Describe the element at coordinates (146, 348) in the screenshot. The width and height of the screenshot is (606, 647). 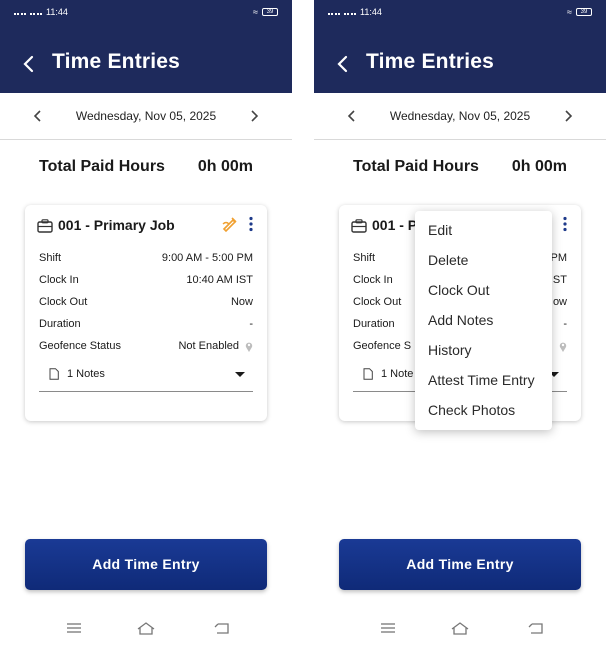
I see `geofence-row: Geofence Status Not Enabled` at that location.